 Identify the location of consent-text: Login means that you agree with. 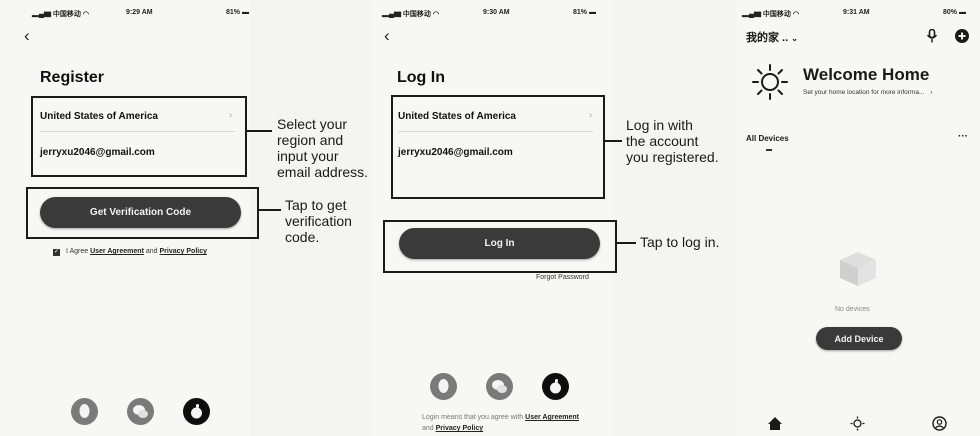
(473, 417).